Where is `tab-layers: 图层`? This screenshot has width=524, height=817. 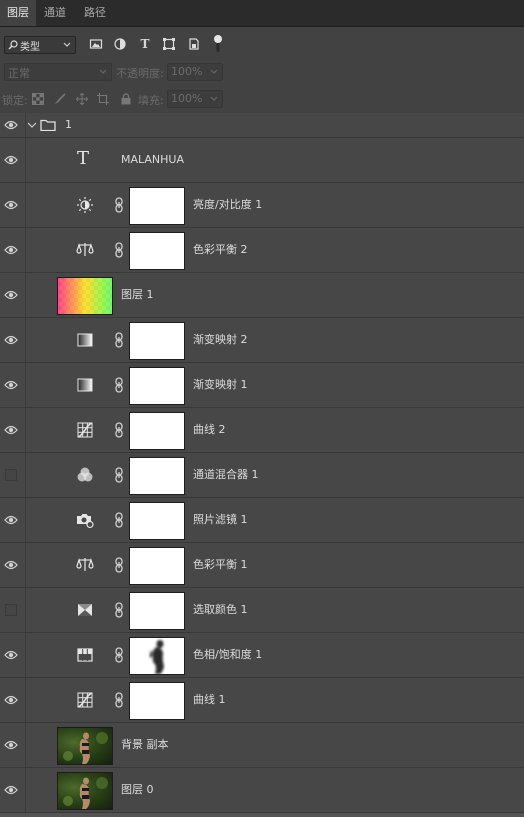 tab-layers: 图层 is located at coordinates (18, 13).